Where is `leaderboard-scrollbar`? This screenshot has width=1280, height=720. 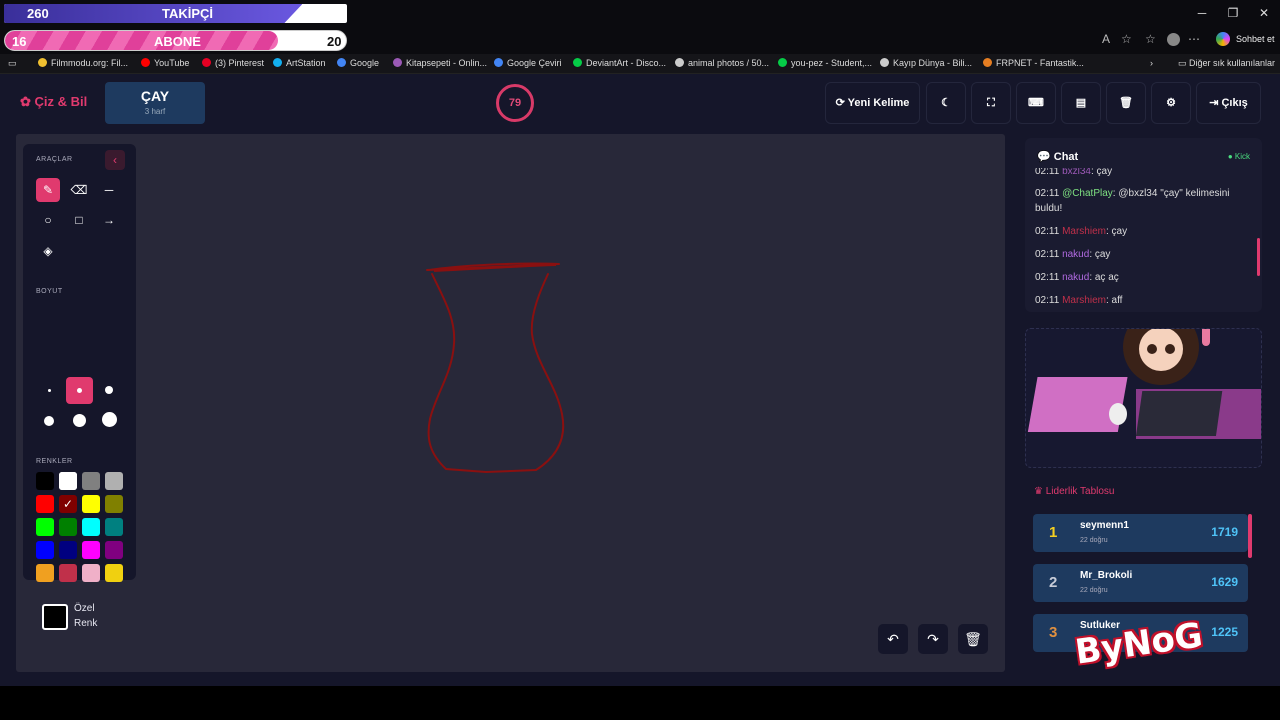
leaderboard-scrollbar is located at coordinates (1250, 536).